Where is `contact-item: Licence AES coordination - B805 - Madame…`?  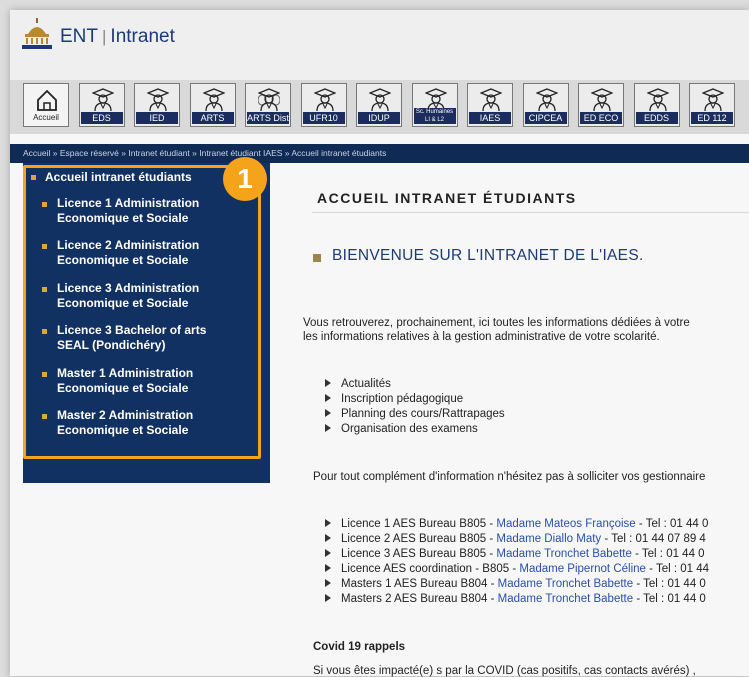
contact-item: Licence AES coordination - B805 - Madame… is located at coordinates (517, 569).